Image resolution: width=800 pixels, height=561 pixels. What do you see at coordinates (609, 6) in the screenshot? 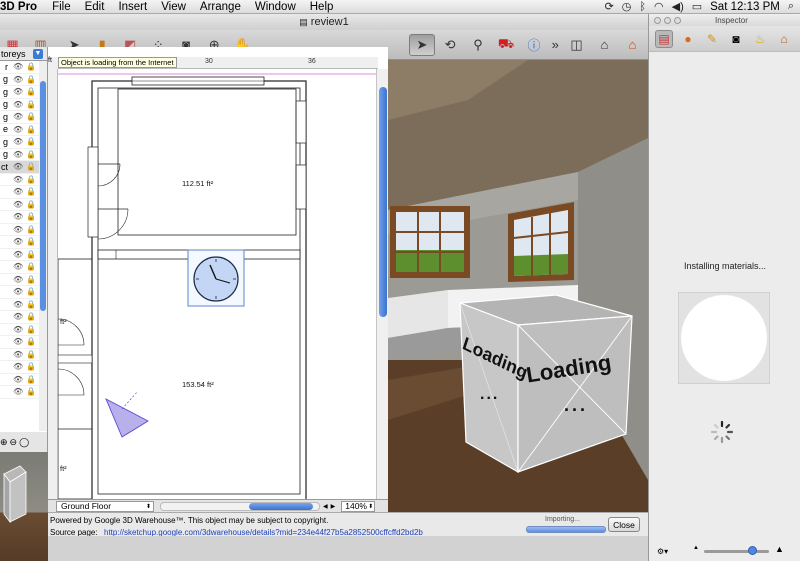
I see `sync-icon: ⟳` at bounding box center [609, 6].